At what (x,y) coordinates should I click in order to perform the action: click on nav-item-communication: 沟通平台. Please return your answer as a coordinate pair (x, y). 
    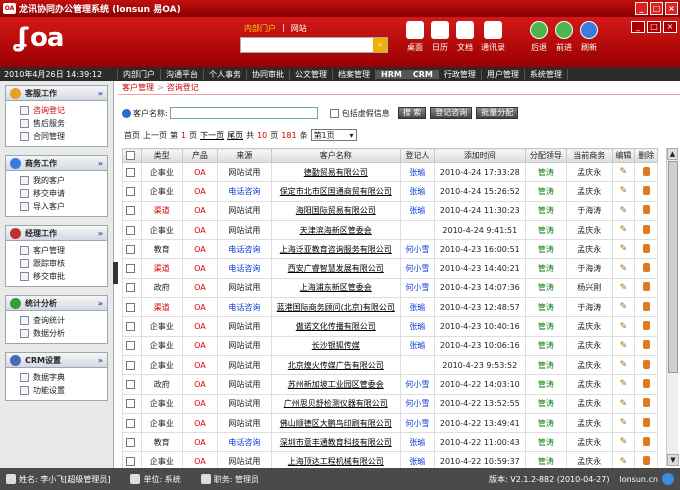
    Looking at the image, I should click on (182, 74).